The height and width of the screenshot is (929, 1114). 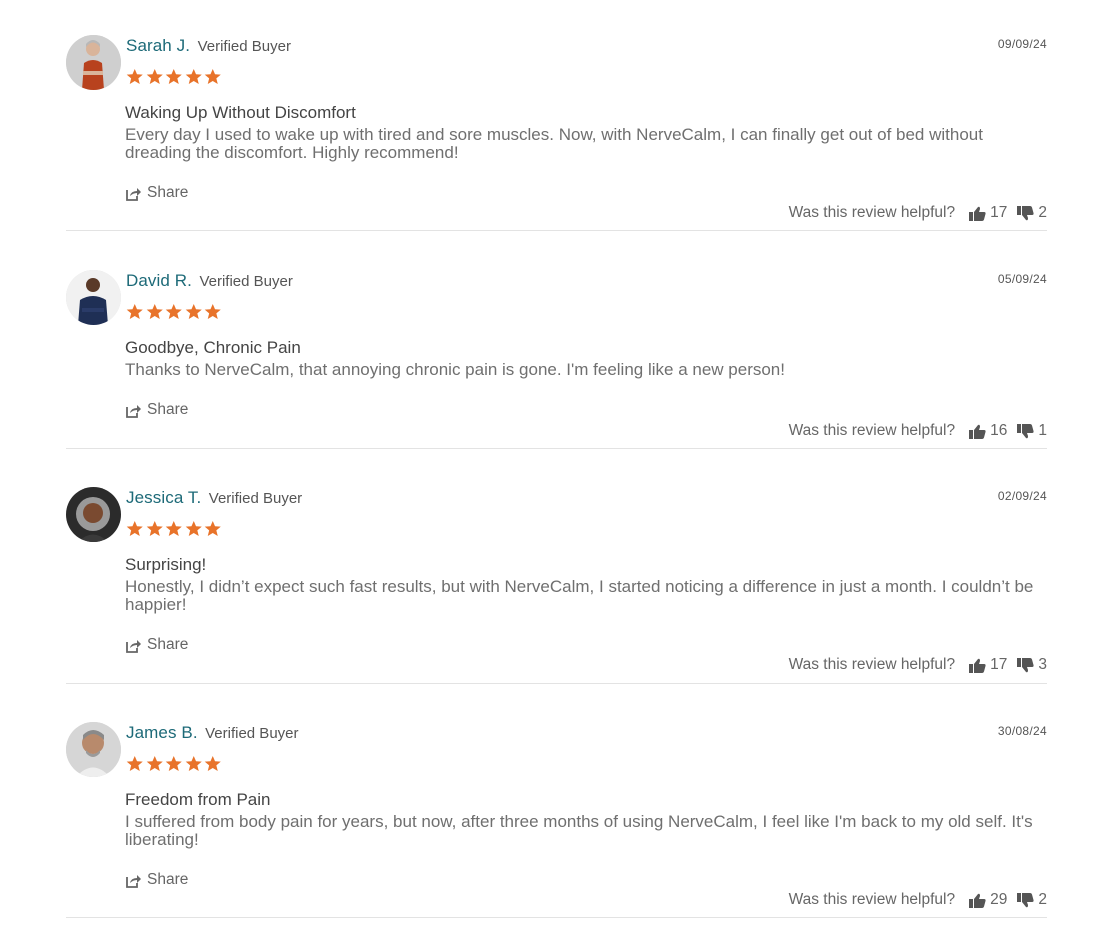 What do you see at coordinates (999, 899) in the screenshot?
I see `upvote-count: 29` at bounding box center [999, 899].